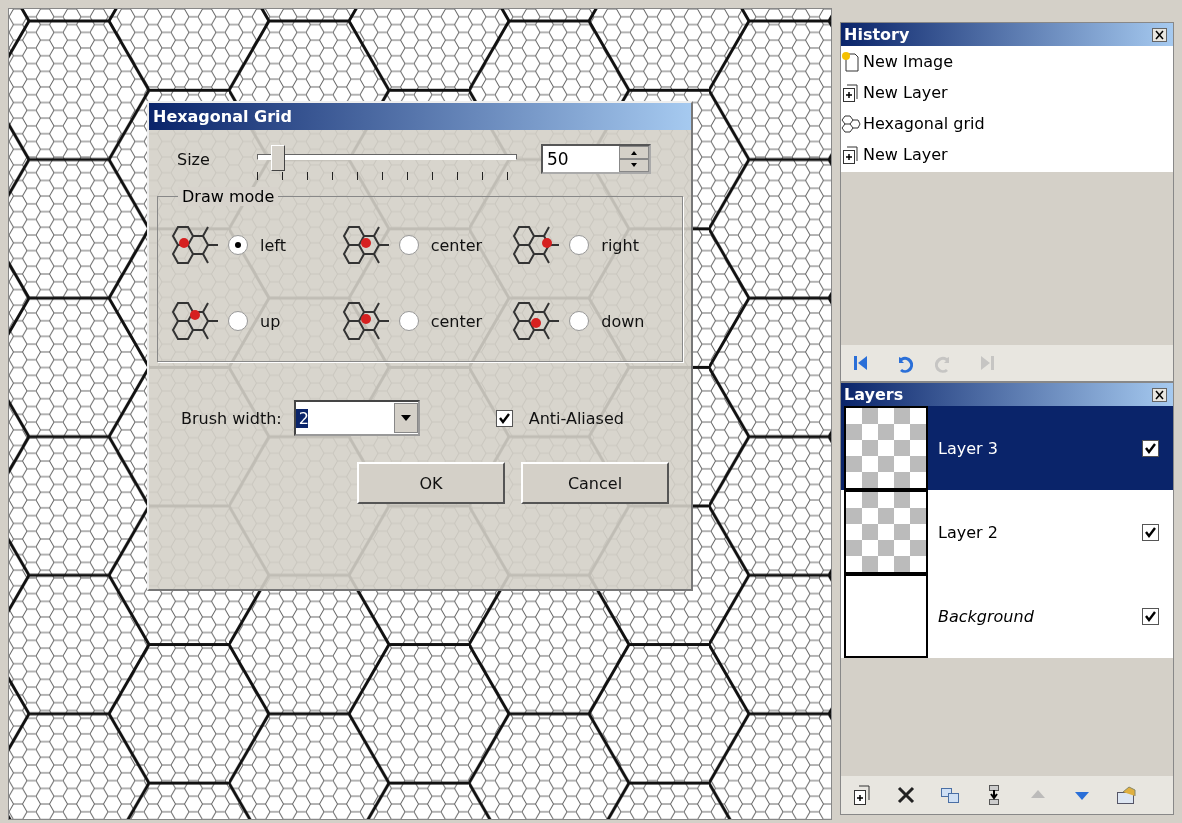 This screenshot has width=1182, height=823. Describe the element at coordinates (634, 165) in the screenshot. I see `spin-down-icon` at that location.